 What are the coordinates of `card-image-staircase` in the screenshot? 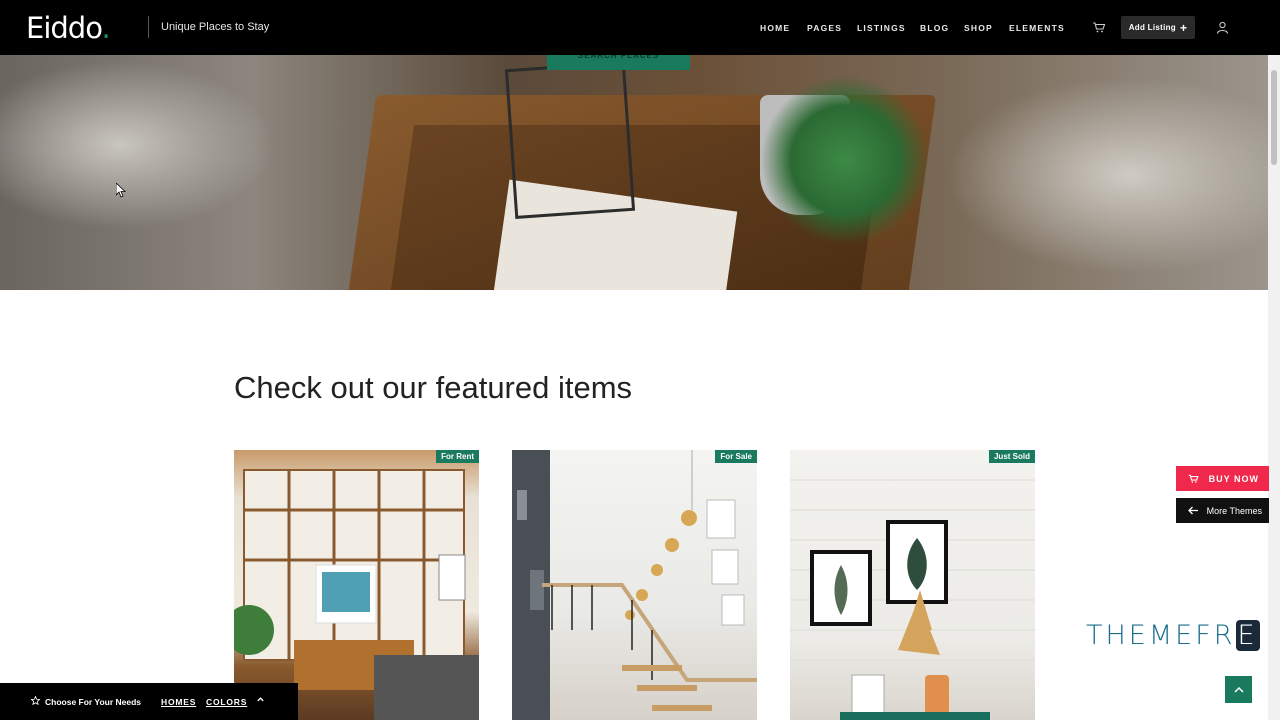 It's located at (634, 585).